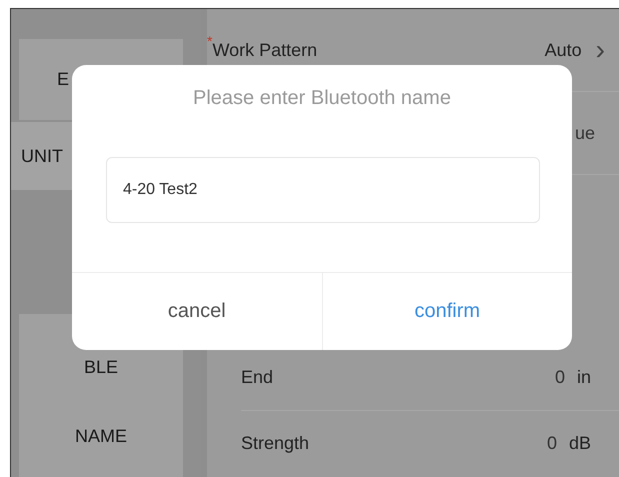 Image resolution: width=619 pixels, height=477 pixels. I want to click on sidebar-item: E, so click(63, 79).